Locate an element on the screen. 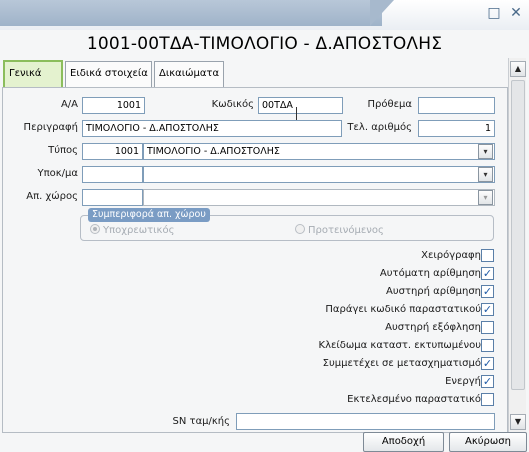  chk-transformation: ✓ is located at coordinates (487, 363).